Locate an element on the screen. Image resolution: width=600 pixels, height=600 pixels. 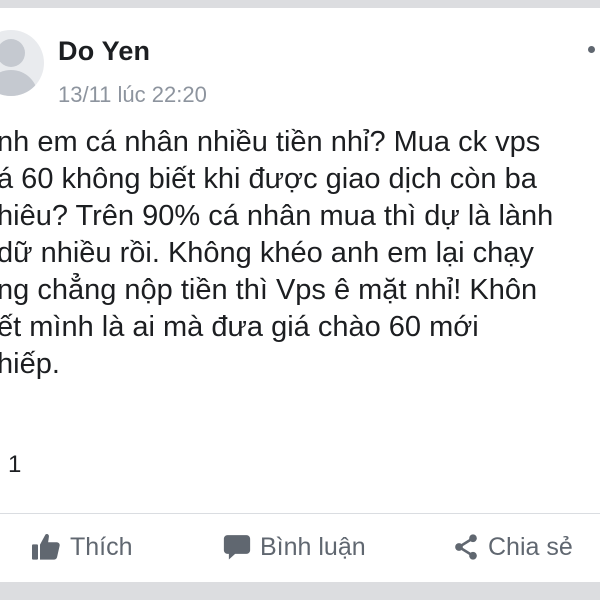
share-button: Chia sẻ is located at coordinates (512, 547).